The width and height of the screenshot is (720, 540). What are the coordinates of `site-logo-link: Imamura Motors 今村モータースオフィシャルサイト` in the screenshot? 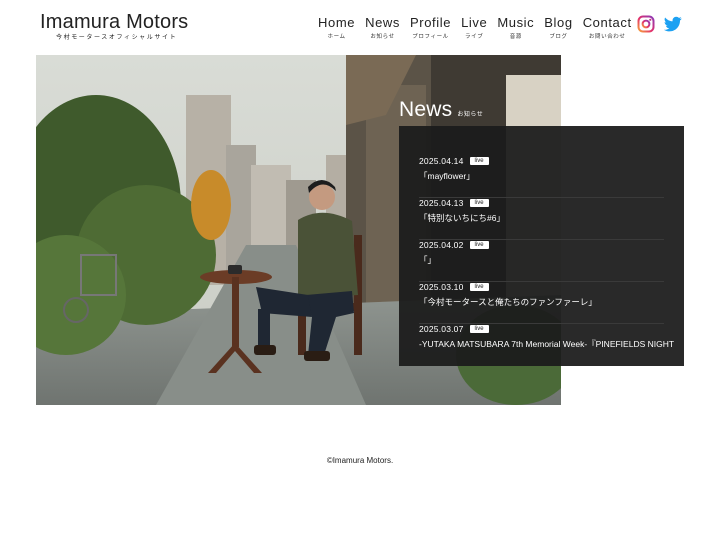 It's located at (114, 26).